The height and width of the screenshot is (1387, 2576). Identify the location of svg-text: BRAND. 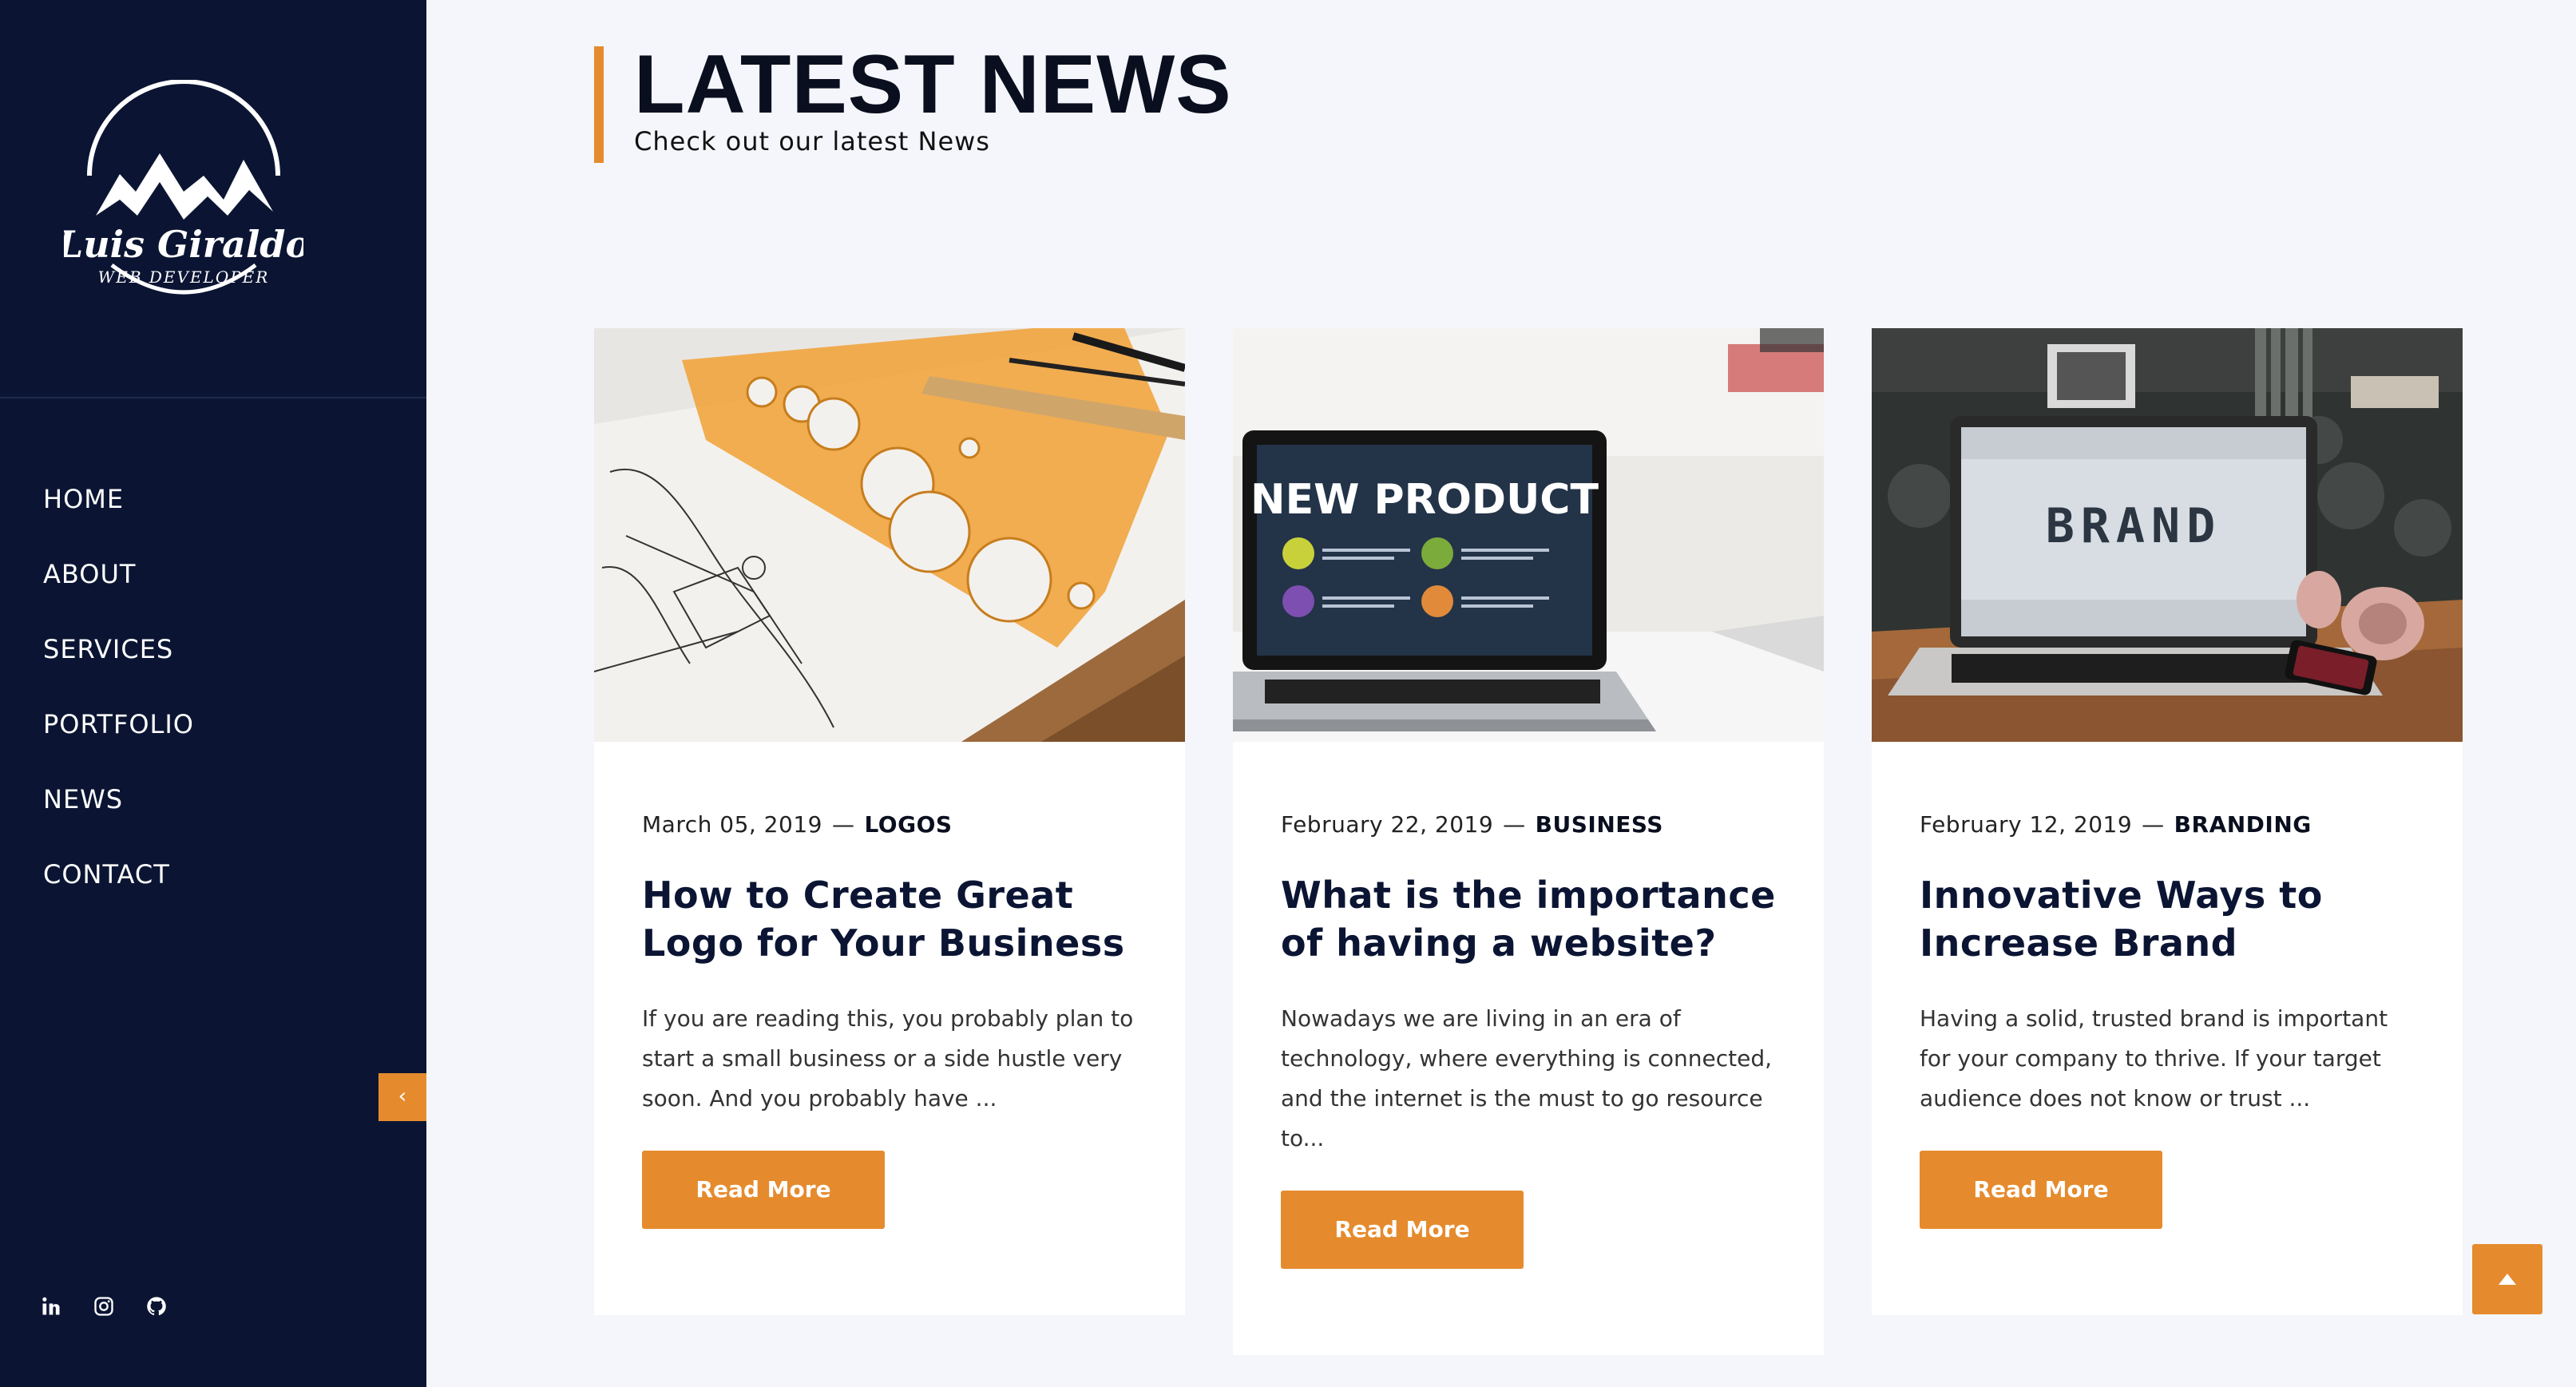
(2134, 526).